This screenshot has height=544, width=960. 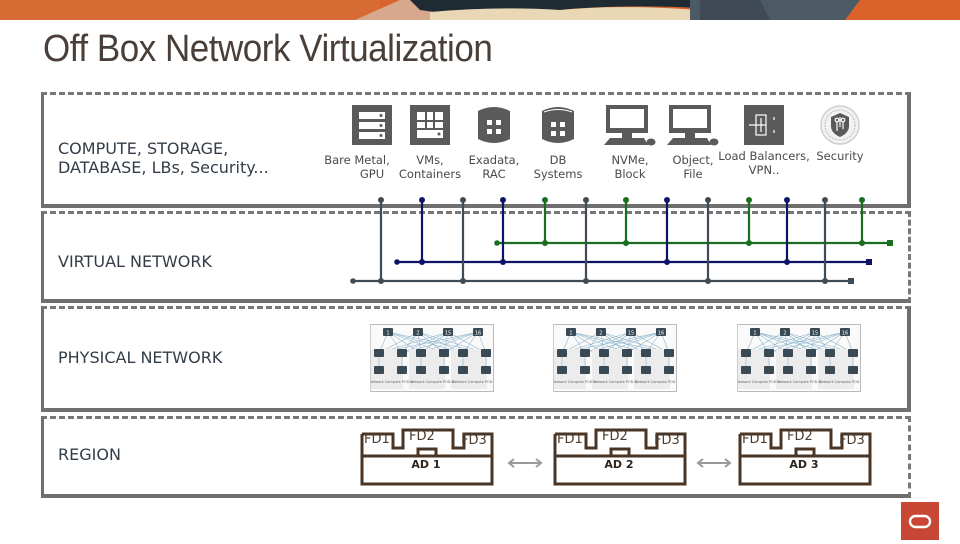 I want to click on oracle-logo, so click(x=920, y=521).